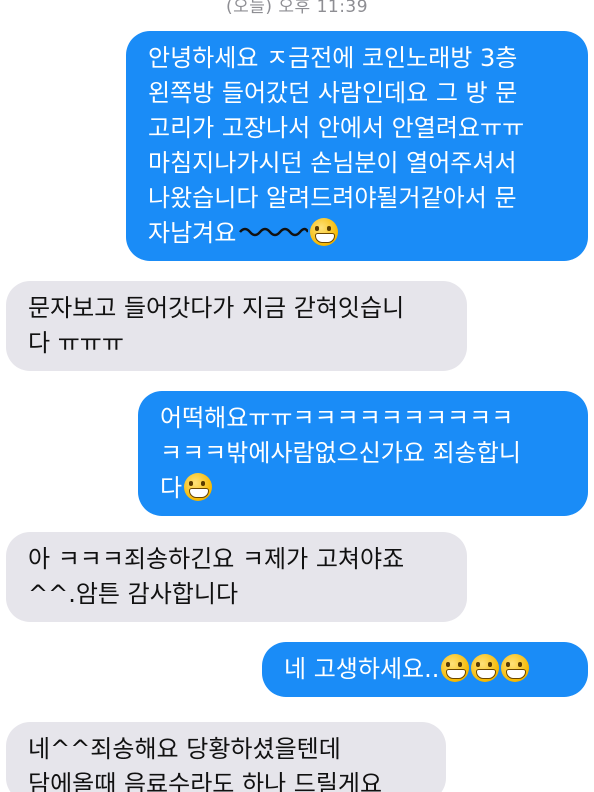 The height and width of the screenshot is (792, 594). I want to click on message-line: 어떡해요ㅠㅠㅋㅋㅋㅋㅋㅋㅋㅋㅋㅋ, so click(337, 418).